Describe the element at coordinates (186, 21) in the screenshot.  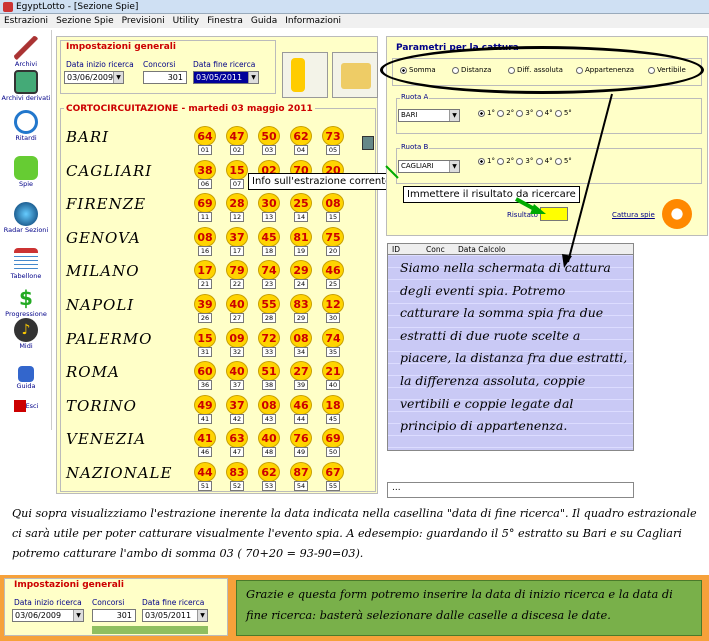
I see `menu-utility: Utility` at that location.